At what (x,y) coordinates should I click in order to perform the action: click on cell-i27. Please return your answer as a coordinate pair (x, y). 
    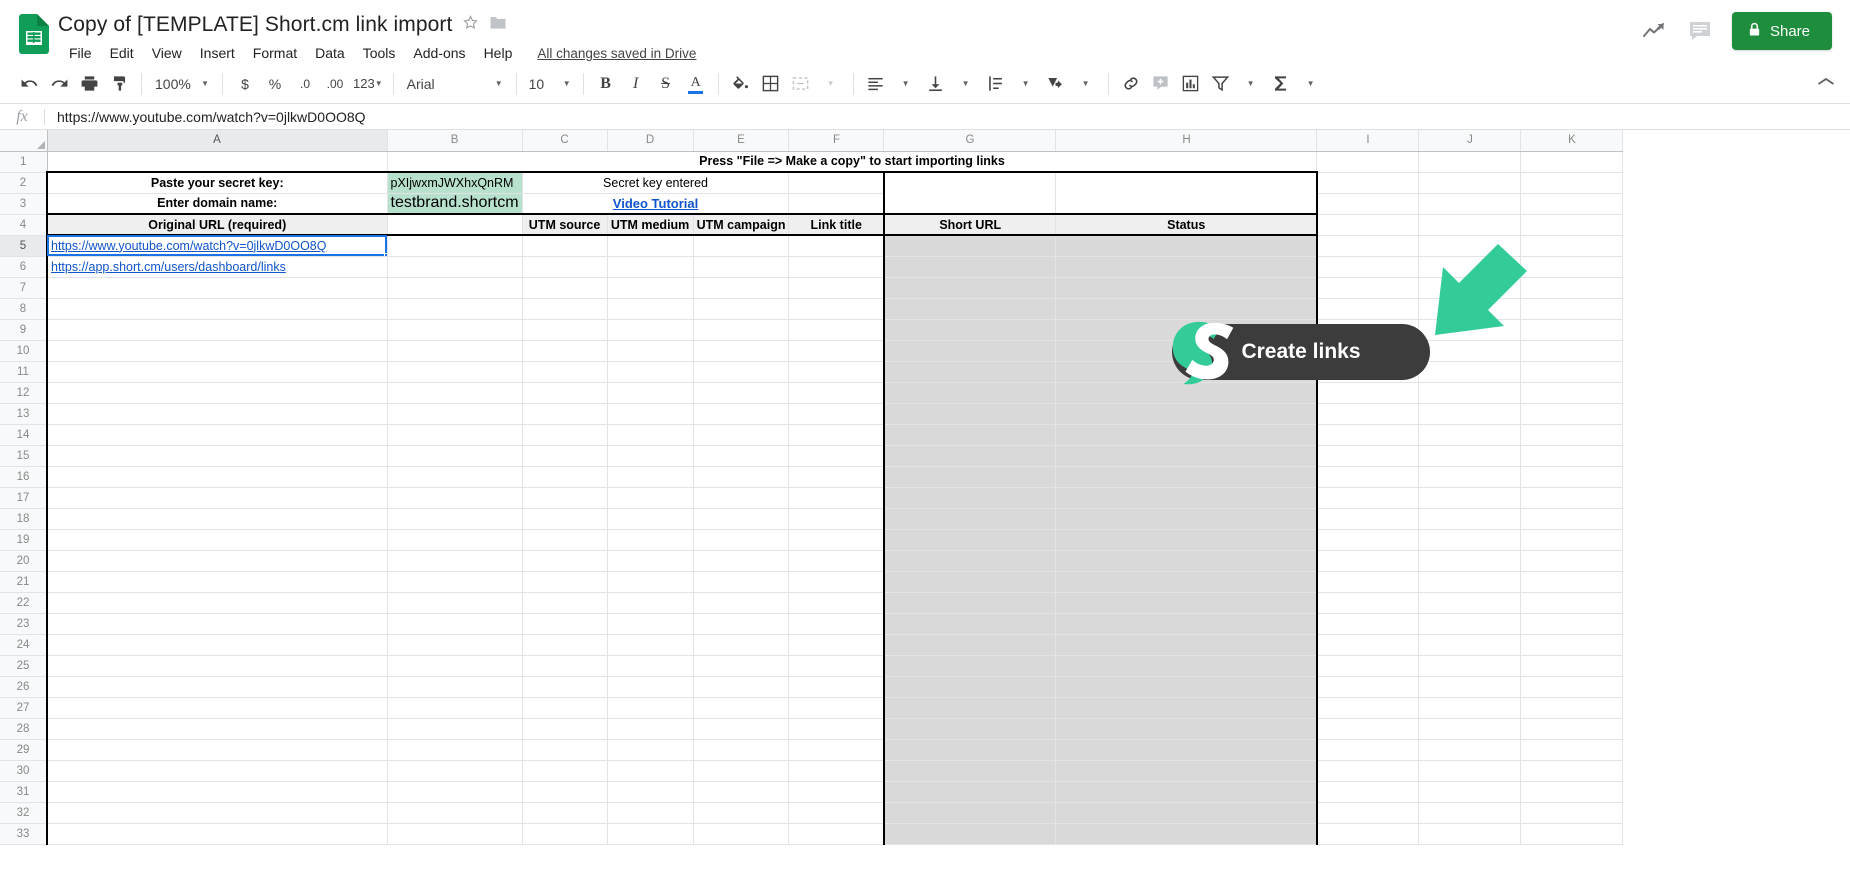
    Looking at the image, I should click on (1368, 708).